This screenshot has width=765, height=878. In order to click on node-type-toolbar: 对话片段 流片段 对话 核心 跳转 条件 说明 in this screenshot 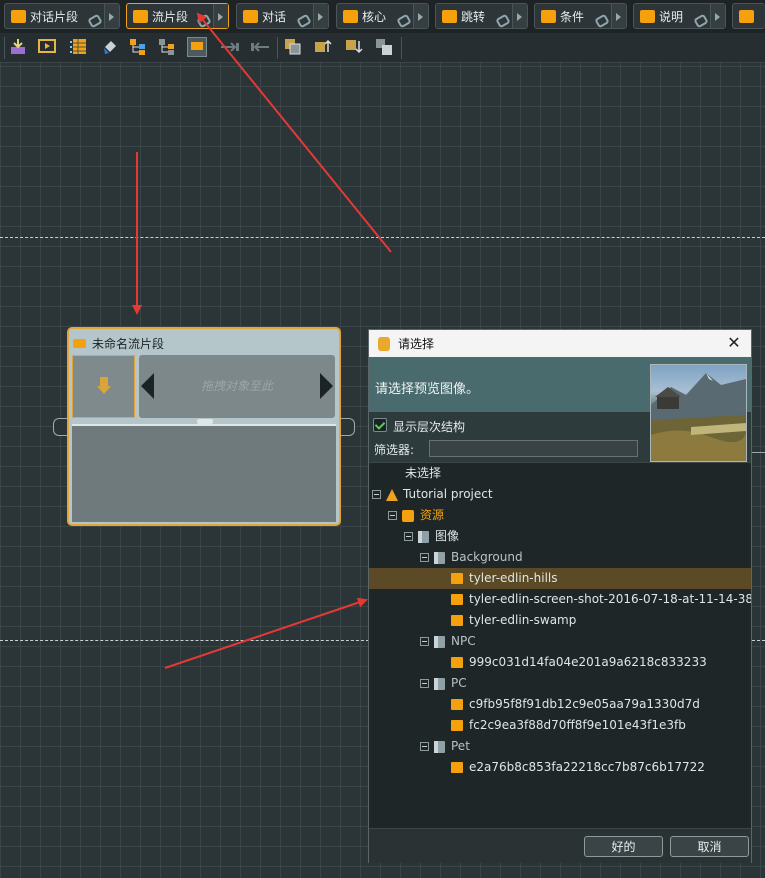, I will do `click(382, 17)`.